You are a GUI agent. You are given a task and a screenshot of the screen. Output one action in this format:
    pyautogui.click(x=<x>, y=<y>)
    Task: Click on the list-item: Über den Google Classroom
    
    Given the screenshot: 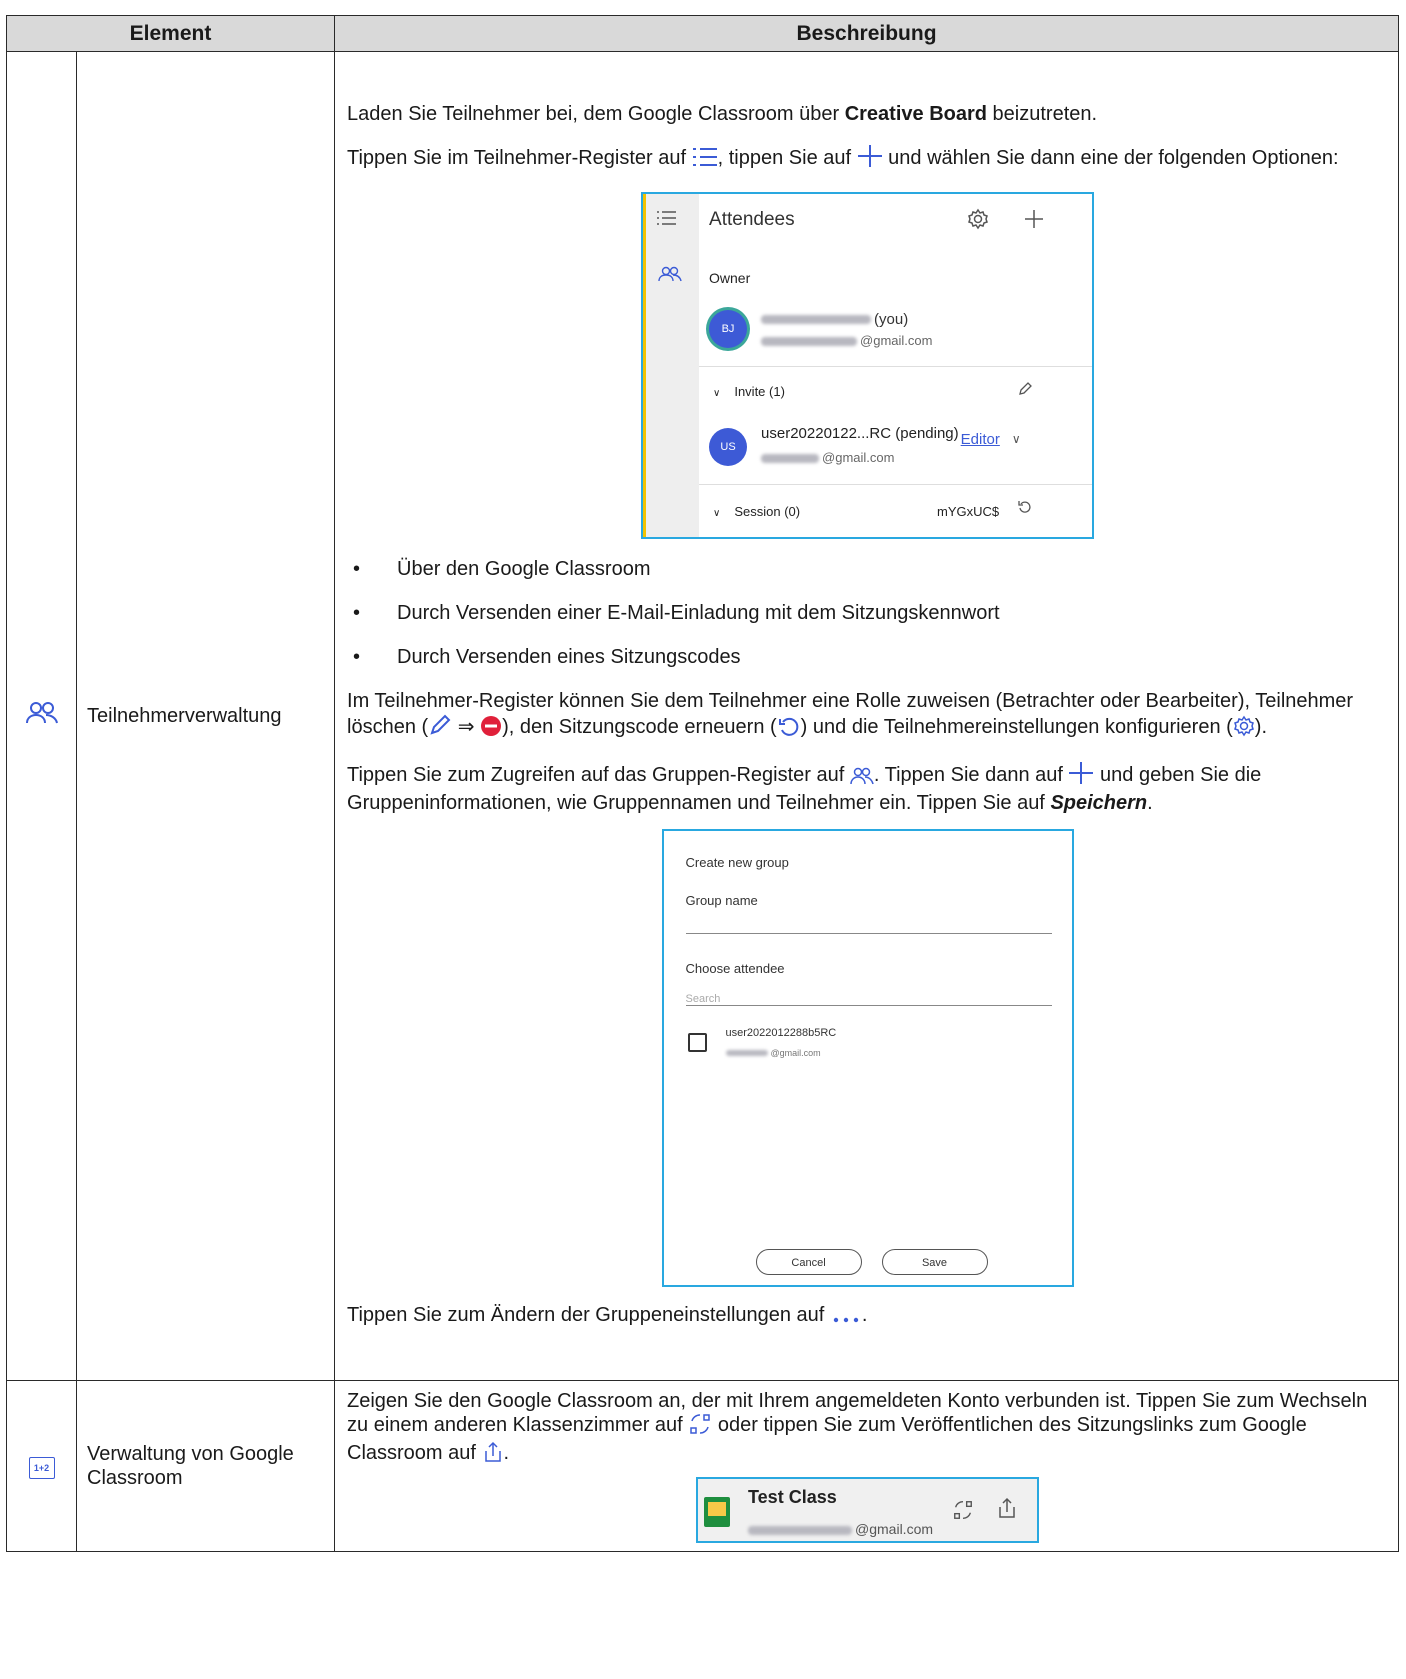 What is the action you would take?
    pyautogui.click(x=867, y=569)
    